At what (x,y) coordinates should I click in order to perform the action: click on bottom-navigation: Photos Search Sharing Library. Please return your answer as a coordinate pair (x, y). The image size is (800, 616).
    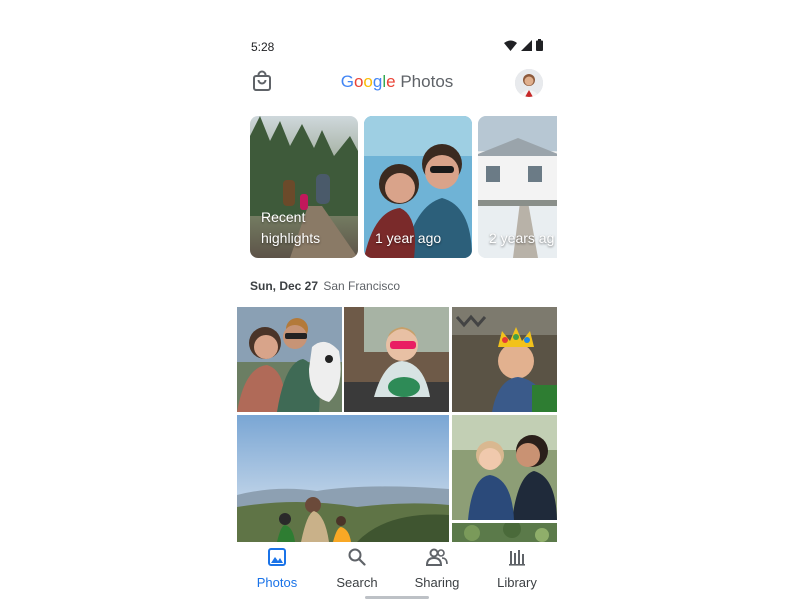
    Looking at the image, I should click on (397, 570).